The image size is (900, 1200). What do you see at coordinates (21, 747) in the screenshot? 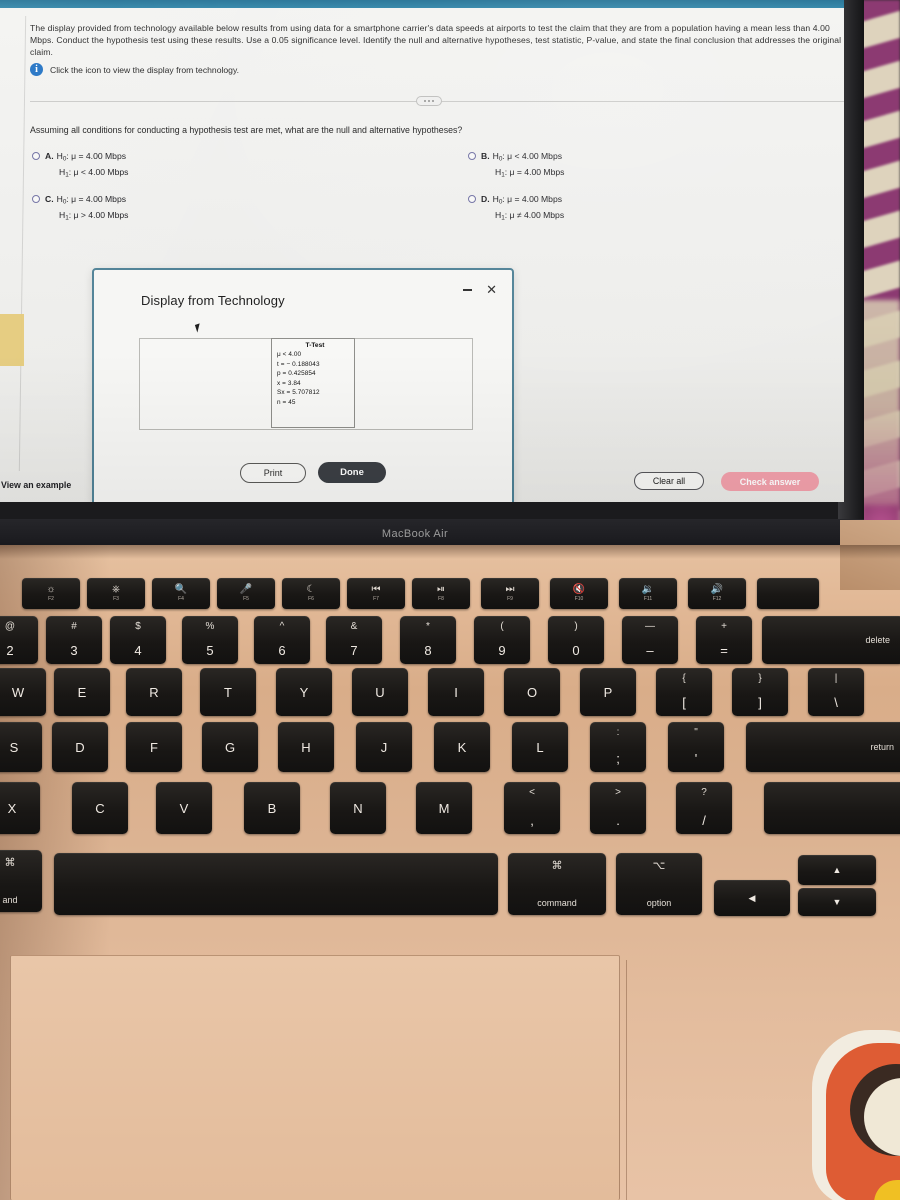
I see `key-s: S` at bounding box center [21, 747].